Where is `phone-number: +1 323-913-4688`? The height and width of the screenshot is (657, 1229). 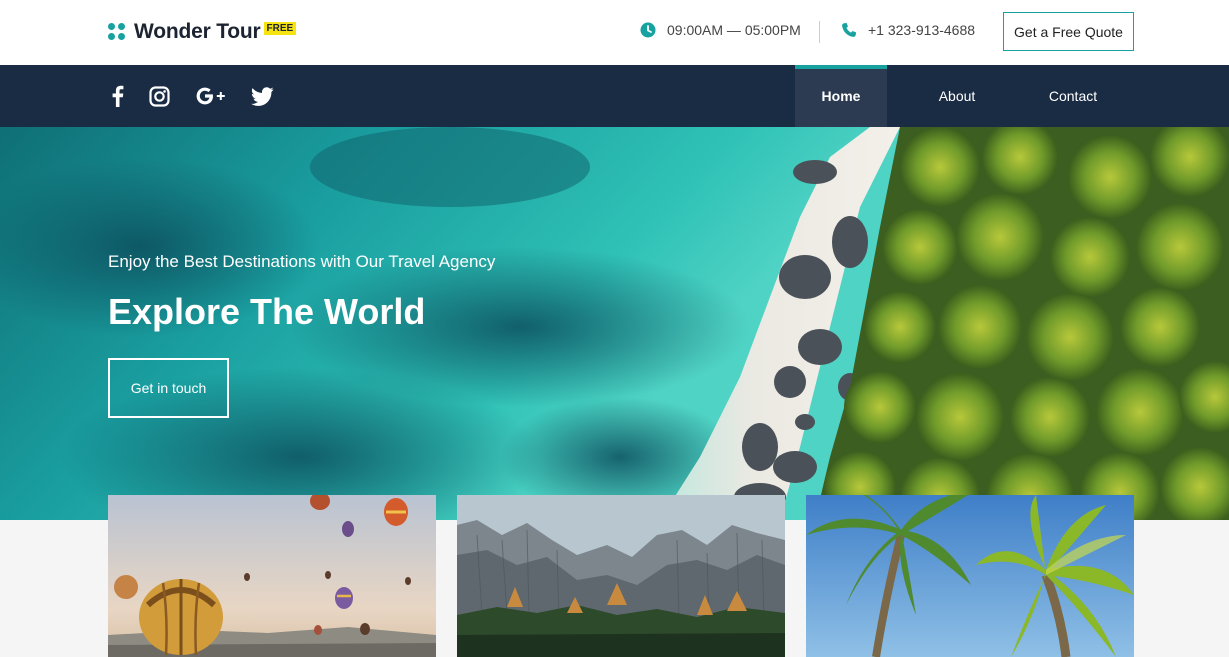 phone-number: +1 323-913-4688 is located at coordinates (908, 30).